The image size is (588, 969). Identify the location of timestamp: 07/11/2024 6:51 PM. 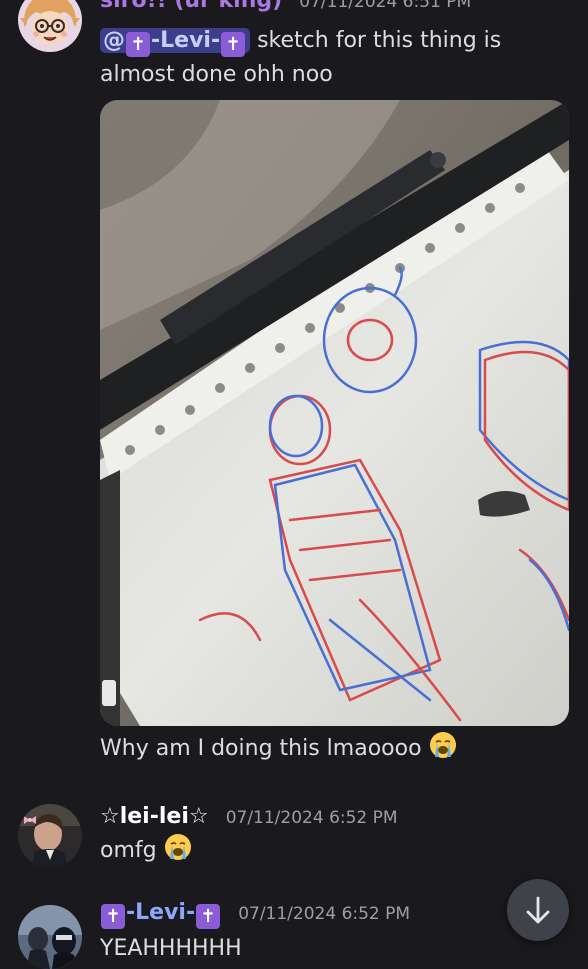
(385, 6).